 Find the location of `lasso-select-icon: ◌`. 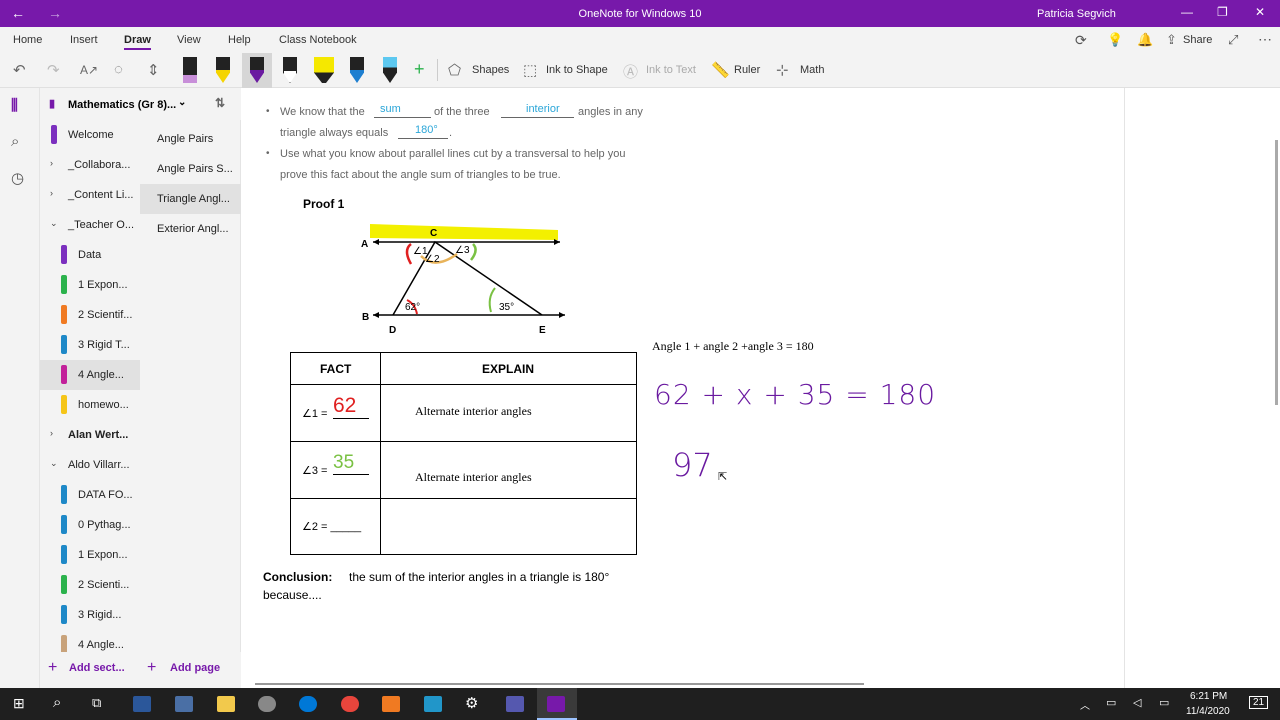

lasso-select-icon: ◌ is located at coordinates (118, 69).